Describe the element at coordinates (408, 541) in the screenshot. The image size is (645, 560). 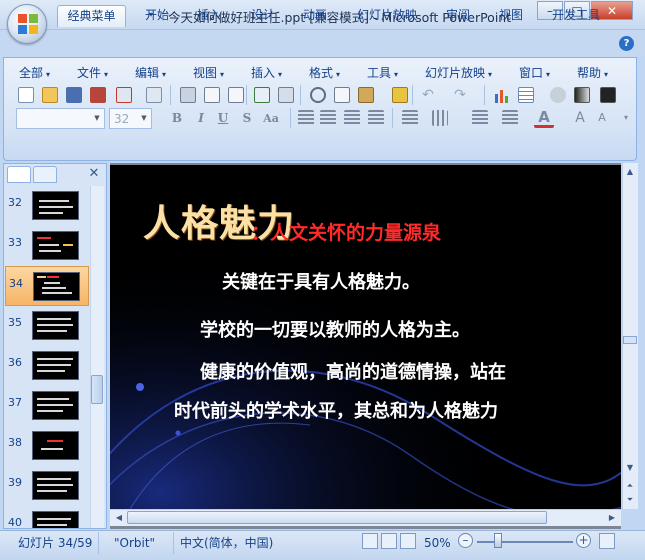
I see `slideshow-view-icon` at that location.